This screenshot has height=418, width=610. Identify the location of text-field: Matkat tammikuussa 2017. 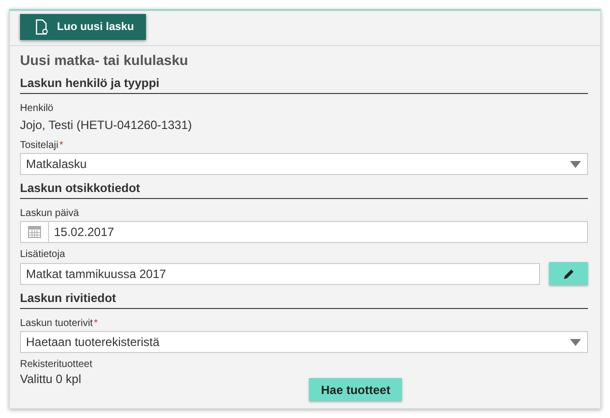
(280, 273).